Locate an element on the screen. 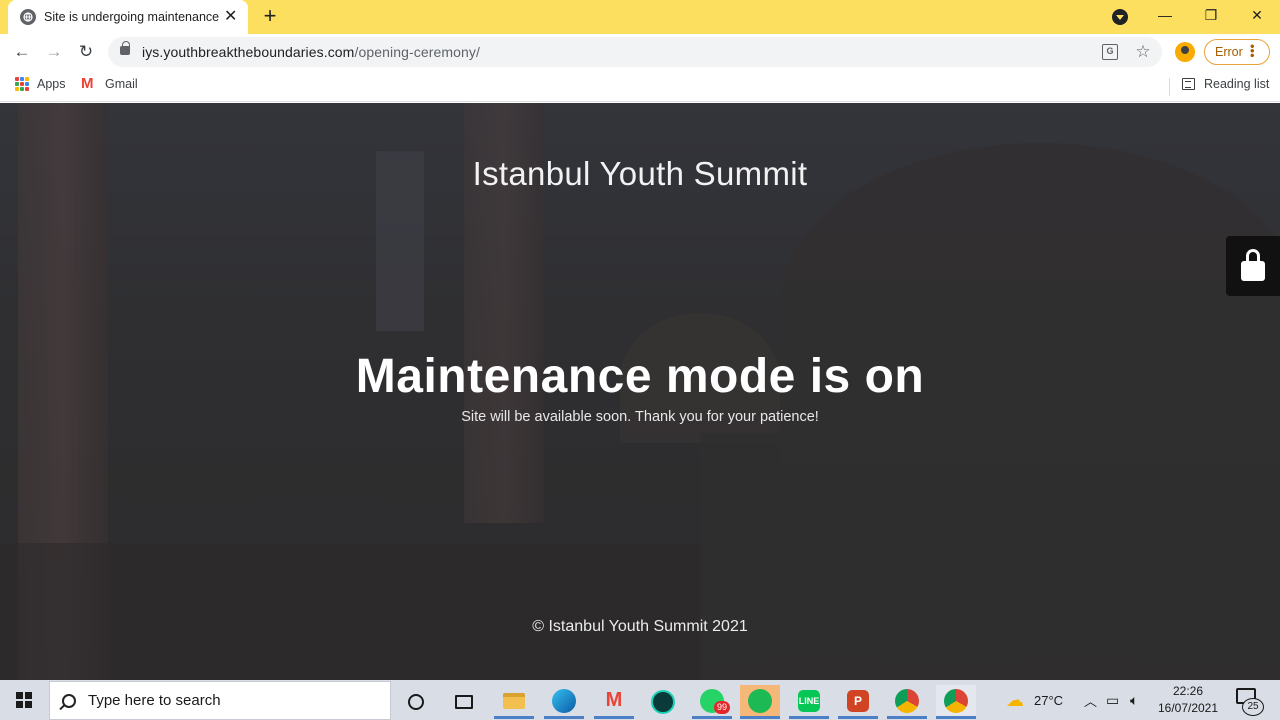 The image size is (1280, 720). browser-tab: Site is undergoing maintenance ✕ is located at coordinates (128, 17).